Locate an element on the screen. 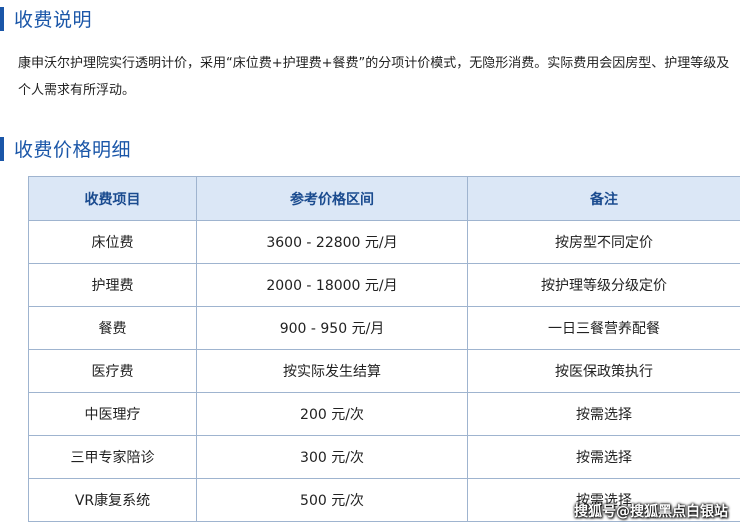 The width and height of the screenshot is (740, 527). cell-price: 200 元/次 is located at coordinates (332, 414).